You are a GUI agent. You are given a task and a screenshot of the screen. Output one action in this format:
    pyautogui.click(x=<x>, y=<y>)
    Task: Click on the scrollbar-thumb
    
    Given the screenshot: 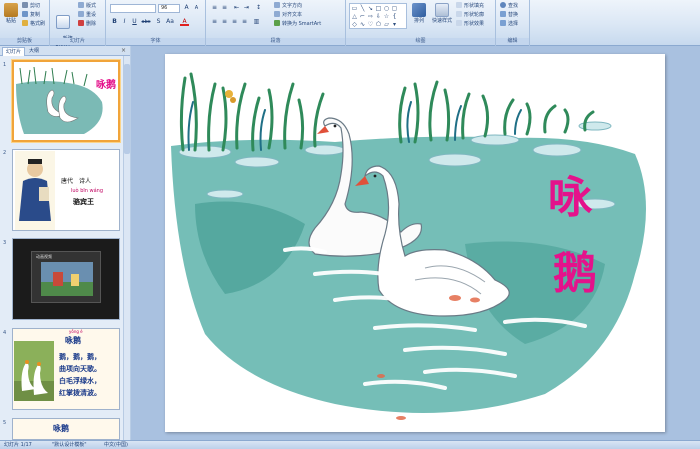 What is the action you would take?
    pyautogui.click(x=127, y=109)
    